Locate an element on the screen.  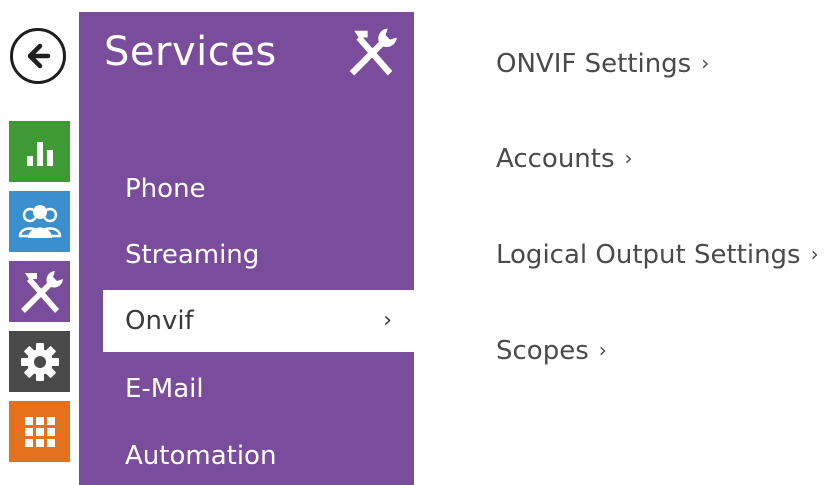
link-label: Scopes is located at coordinates (542, 351).